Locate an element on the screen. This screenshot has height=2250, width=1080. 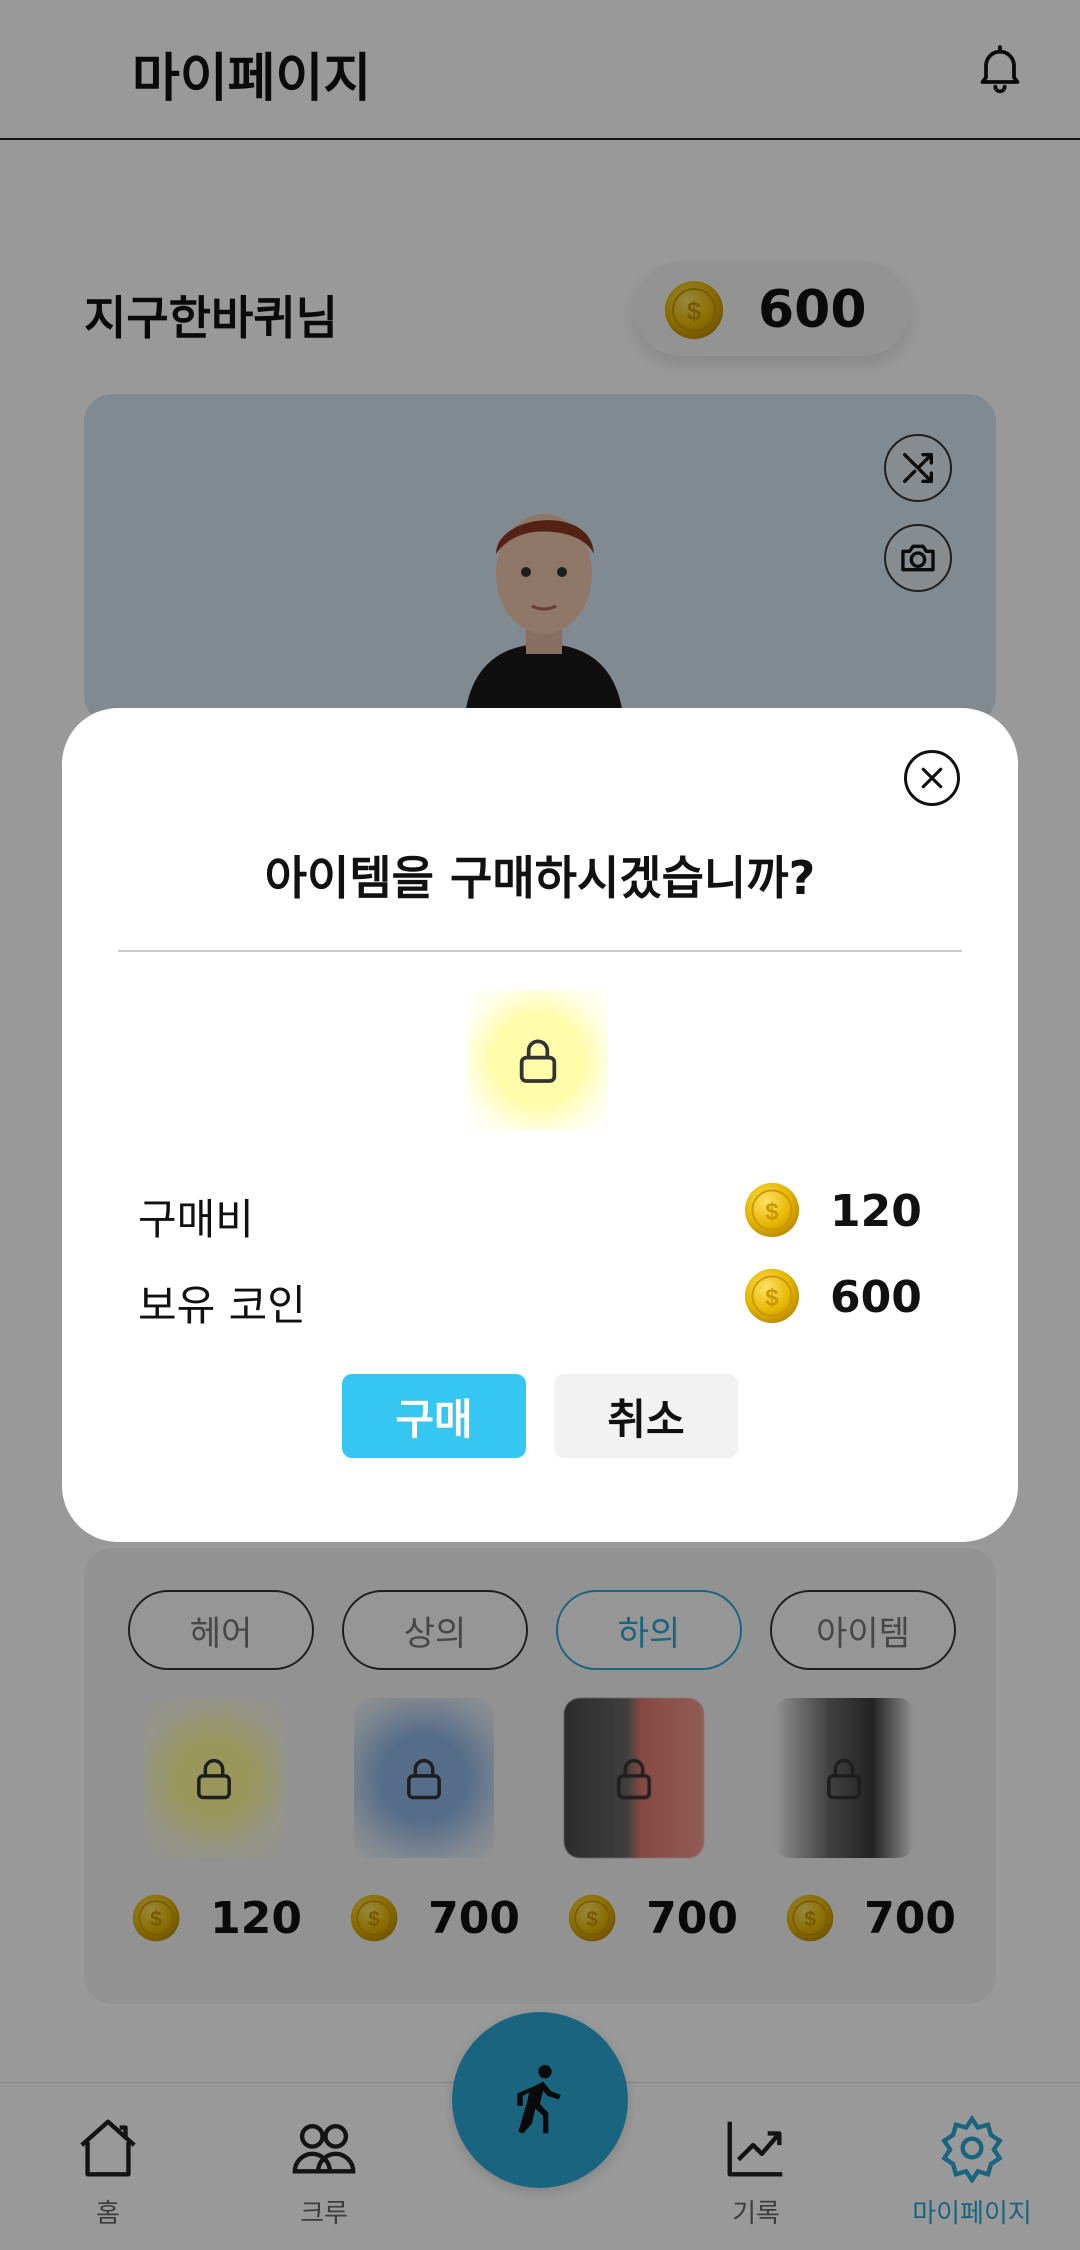
close-button is located at coordinates (932, 778).